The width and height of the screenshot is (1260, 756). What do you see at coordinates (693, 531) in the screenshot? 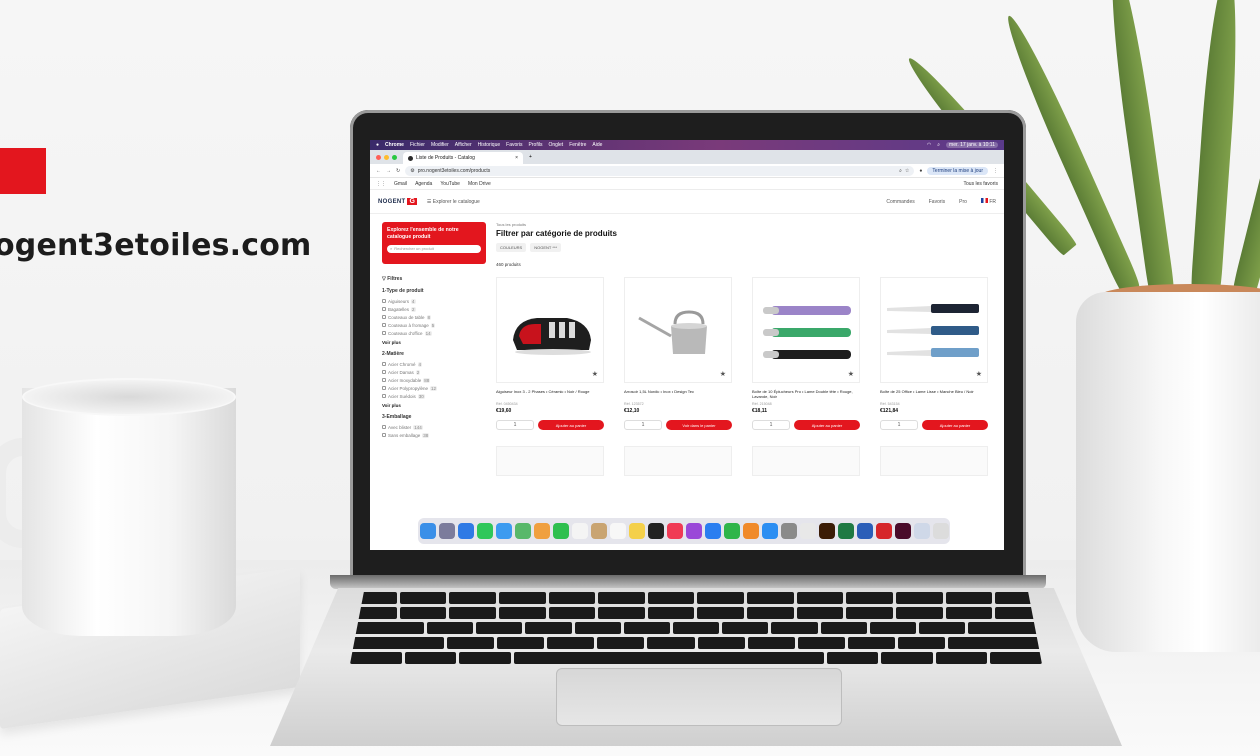
I see `podcasts-icon` at bounding box center [693, 531].